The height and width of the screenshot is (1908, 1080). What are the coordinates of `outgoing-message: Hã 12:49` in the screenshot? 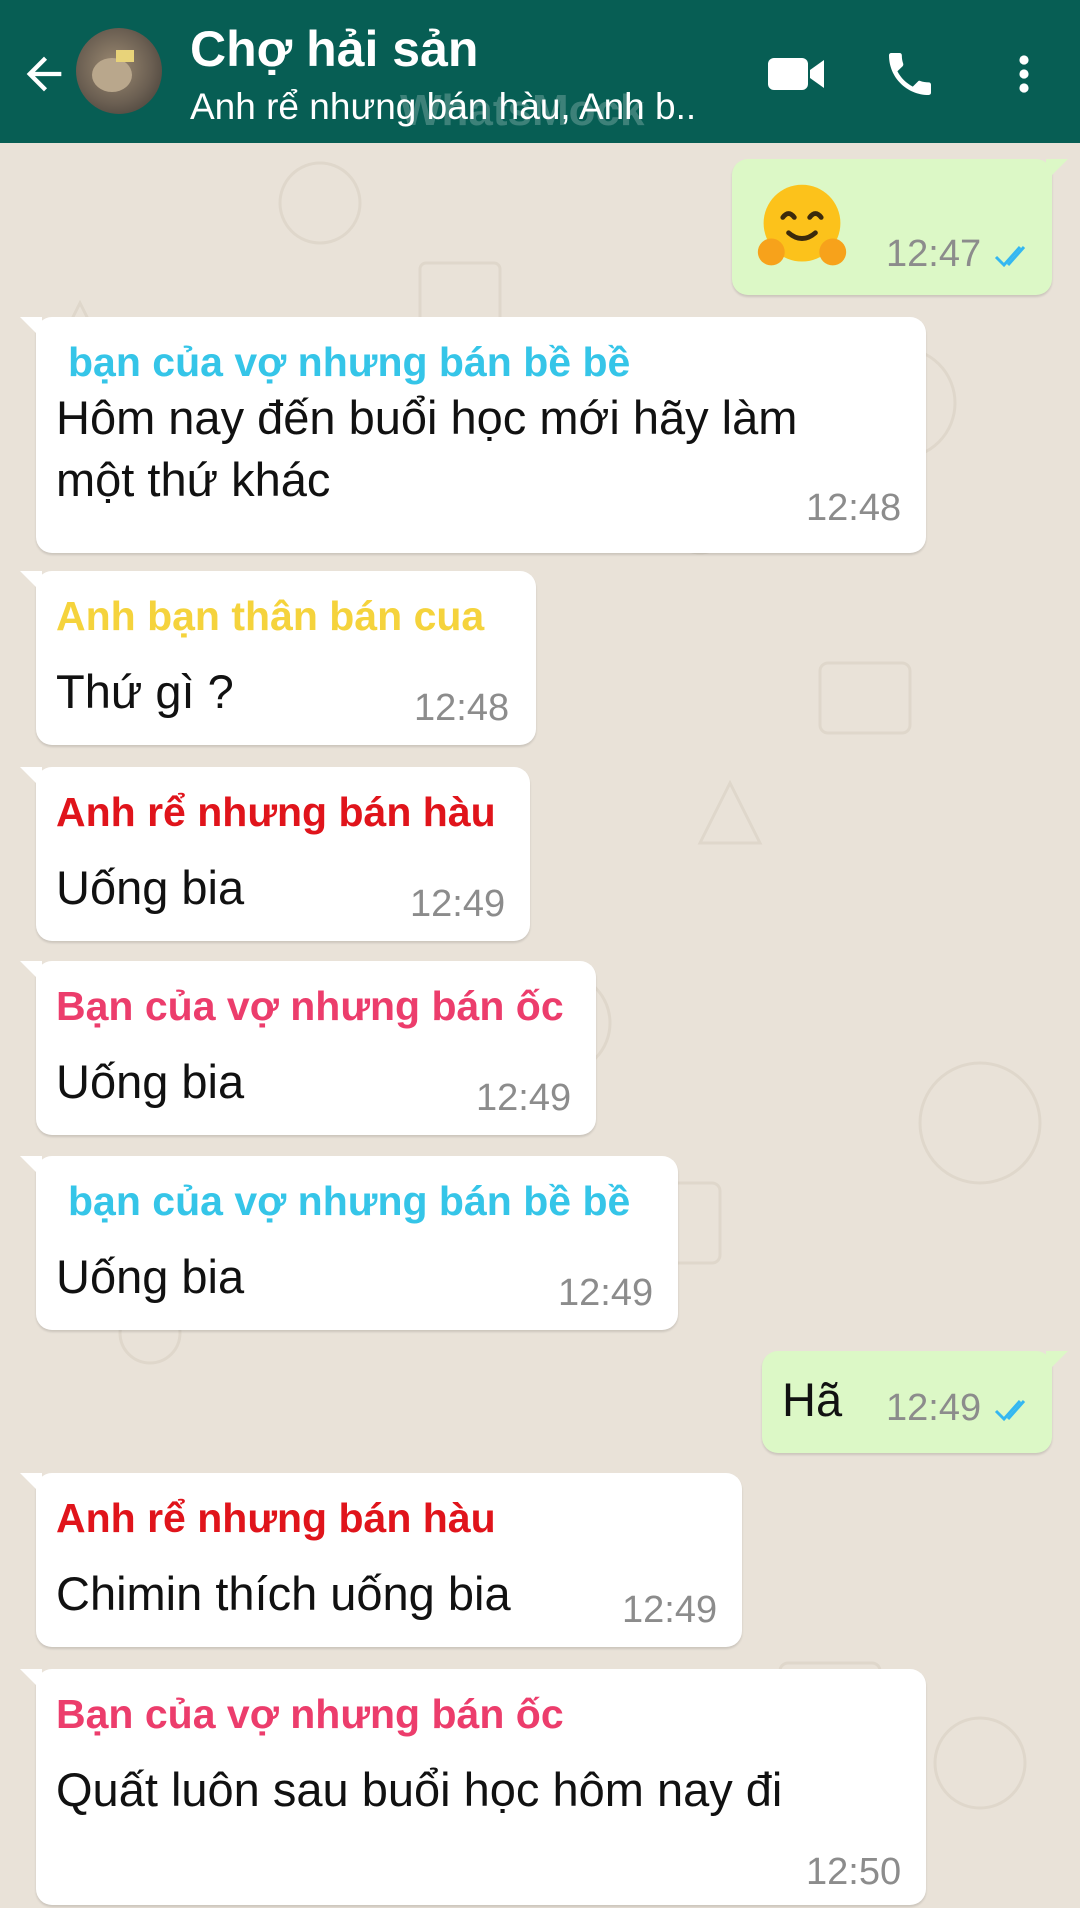 It's located at (915, 1402).